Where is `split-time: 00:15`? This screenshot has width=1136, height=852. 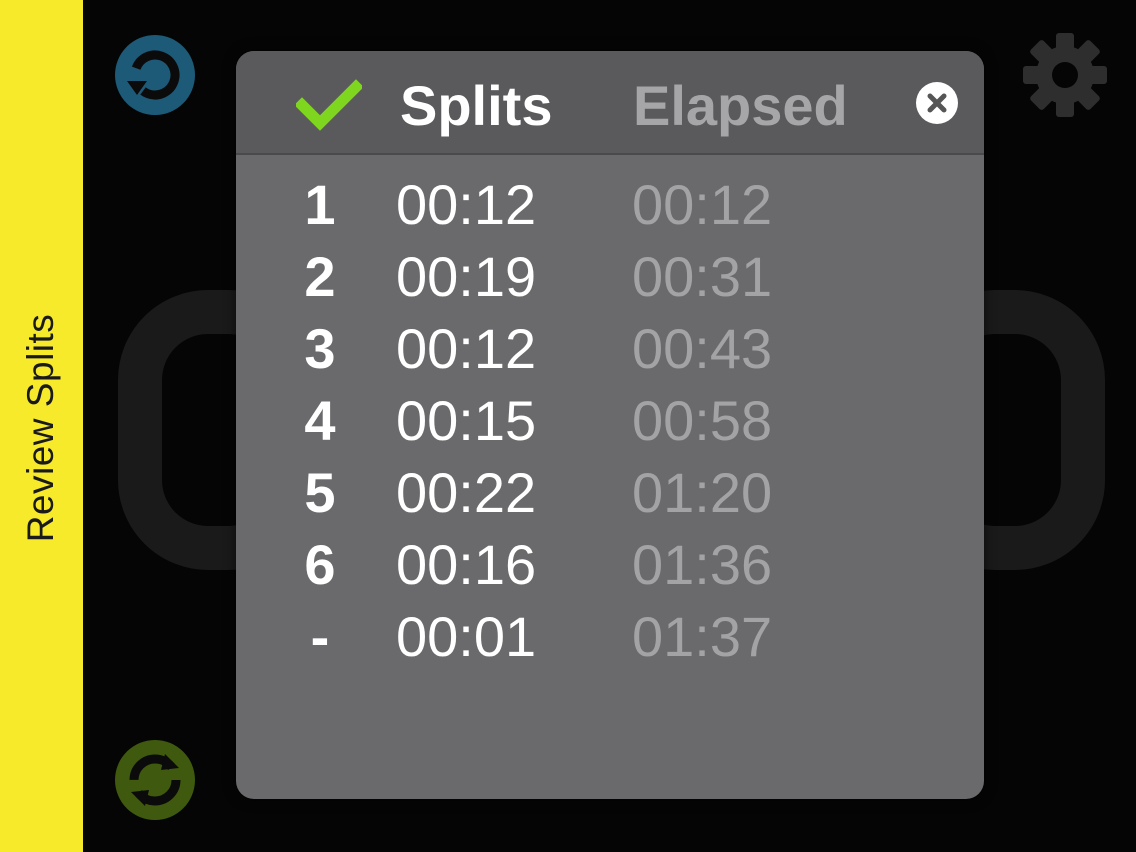 split-time: 00:15 is located at coordinates (466, 420).